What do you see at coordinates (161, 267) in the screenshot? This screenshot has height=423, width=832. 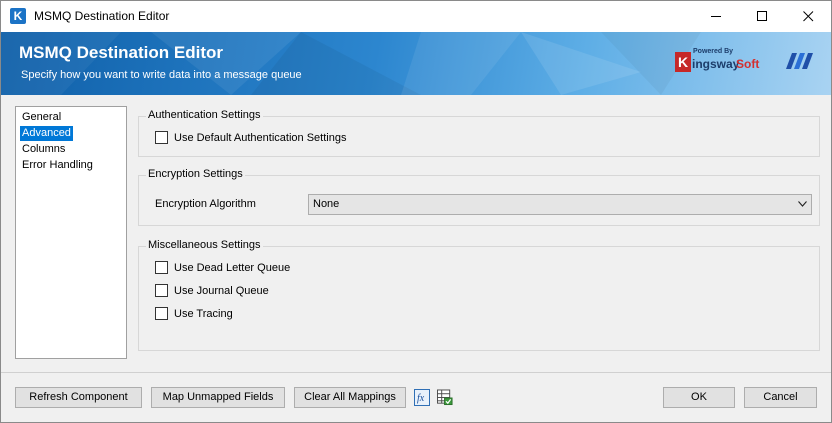 I see `dead-letter-checkbox` at bounding box center [161, 267].